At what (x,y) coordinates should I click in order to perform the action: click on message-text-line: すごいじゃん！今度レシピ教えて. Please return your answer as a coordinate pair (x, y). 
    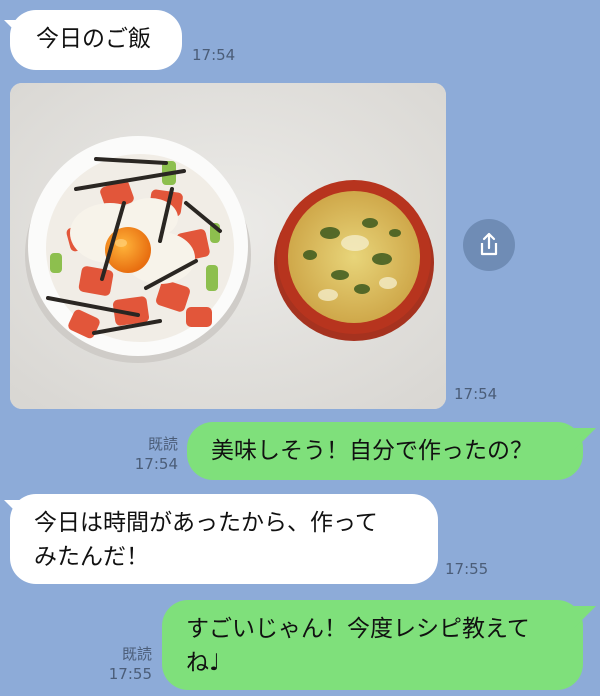
    Looking at the image, I should click on (358, 629).